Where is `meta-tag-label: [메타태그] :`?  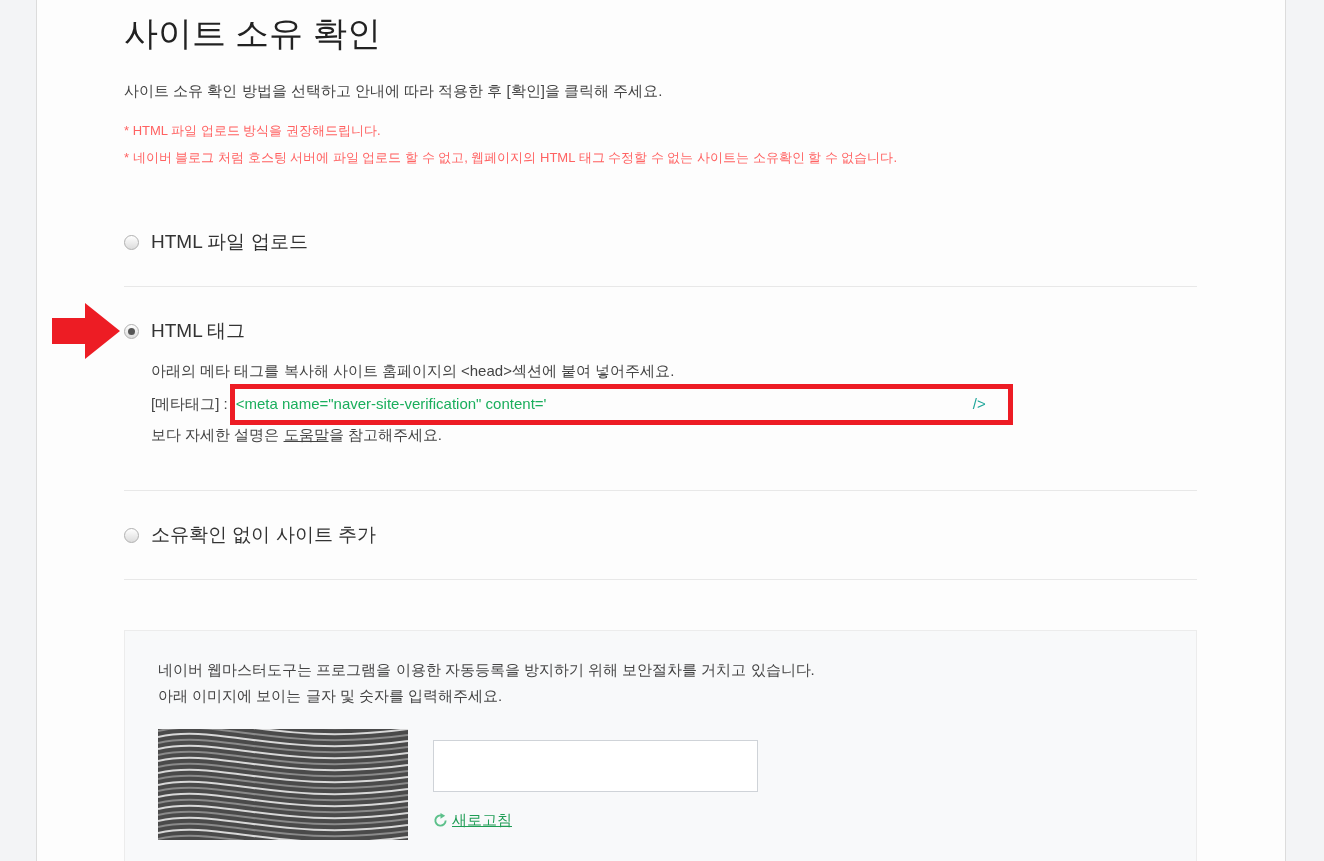 meta-tag-label: [메타태그] : is located at coordinates (189, 404).